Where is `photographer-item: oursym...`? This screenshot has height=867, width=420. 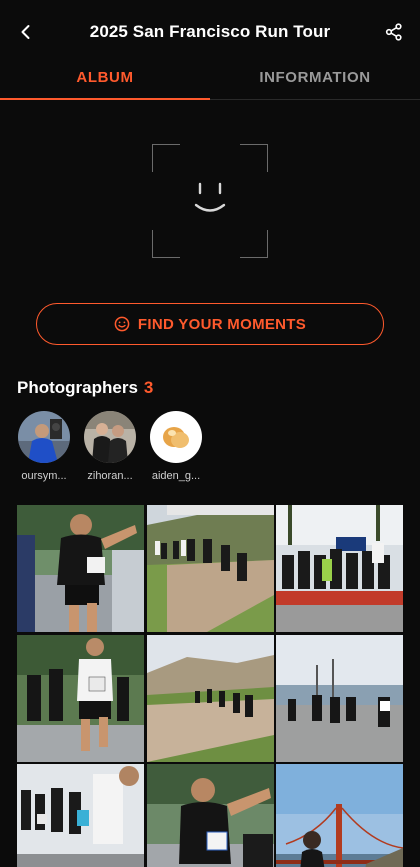 photographer-item: oursym... is located at coordinates (44, 446).